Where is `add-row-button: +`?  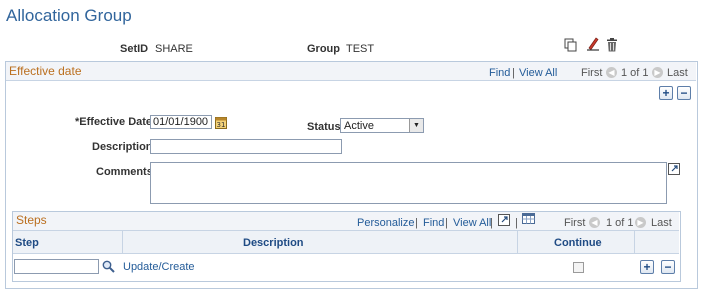
add-row-button: + is located at coordinates (666, 93).